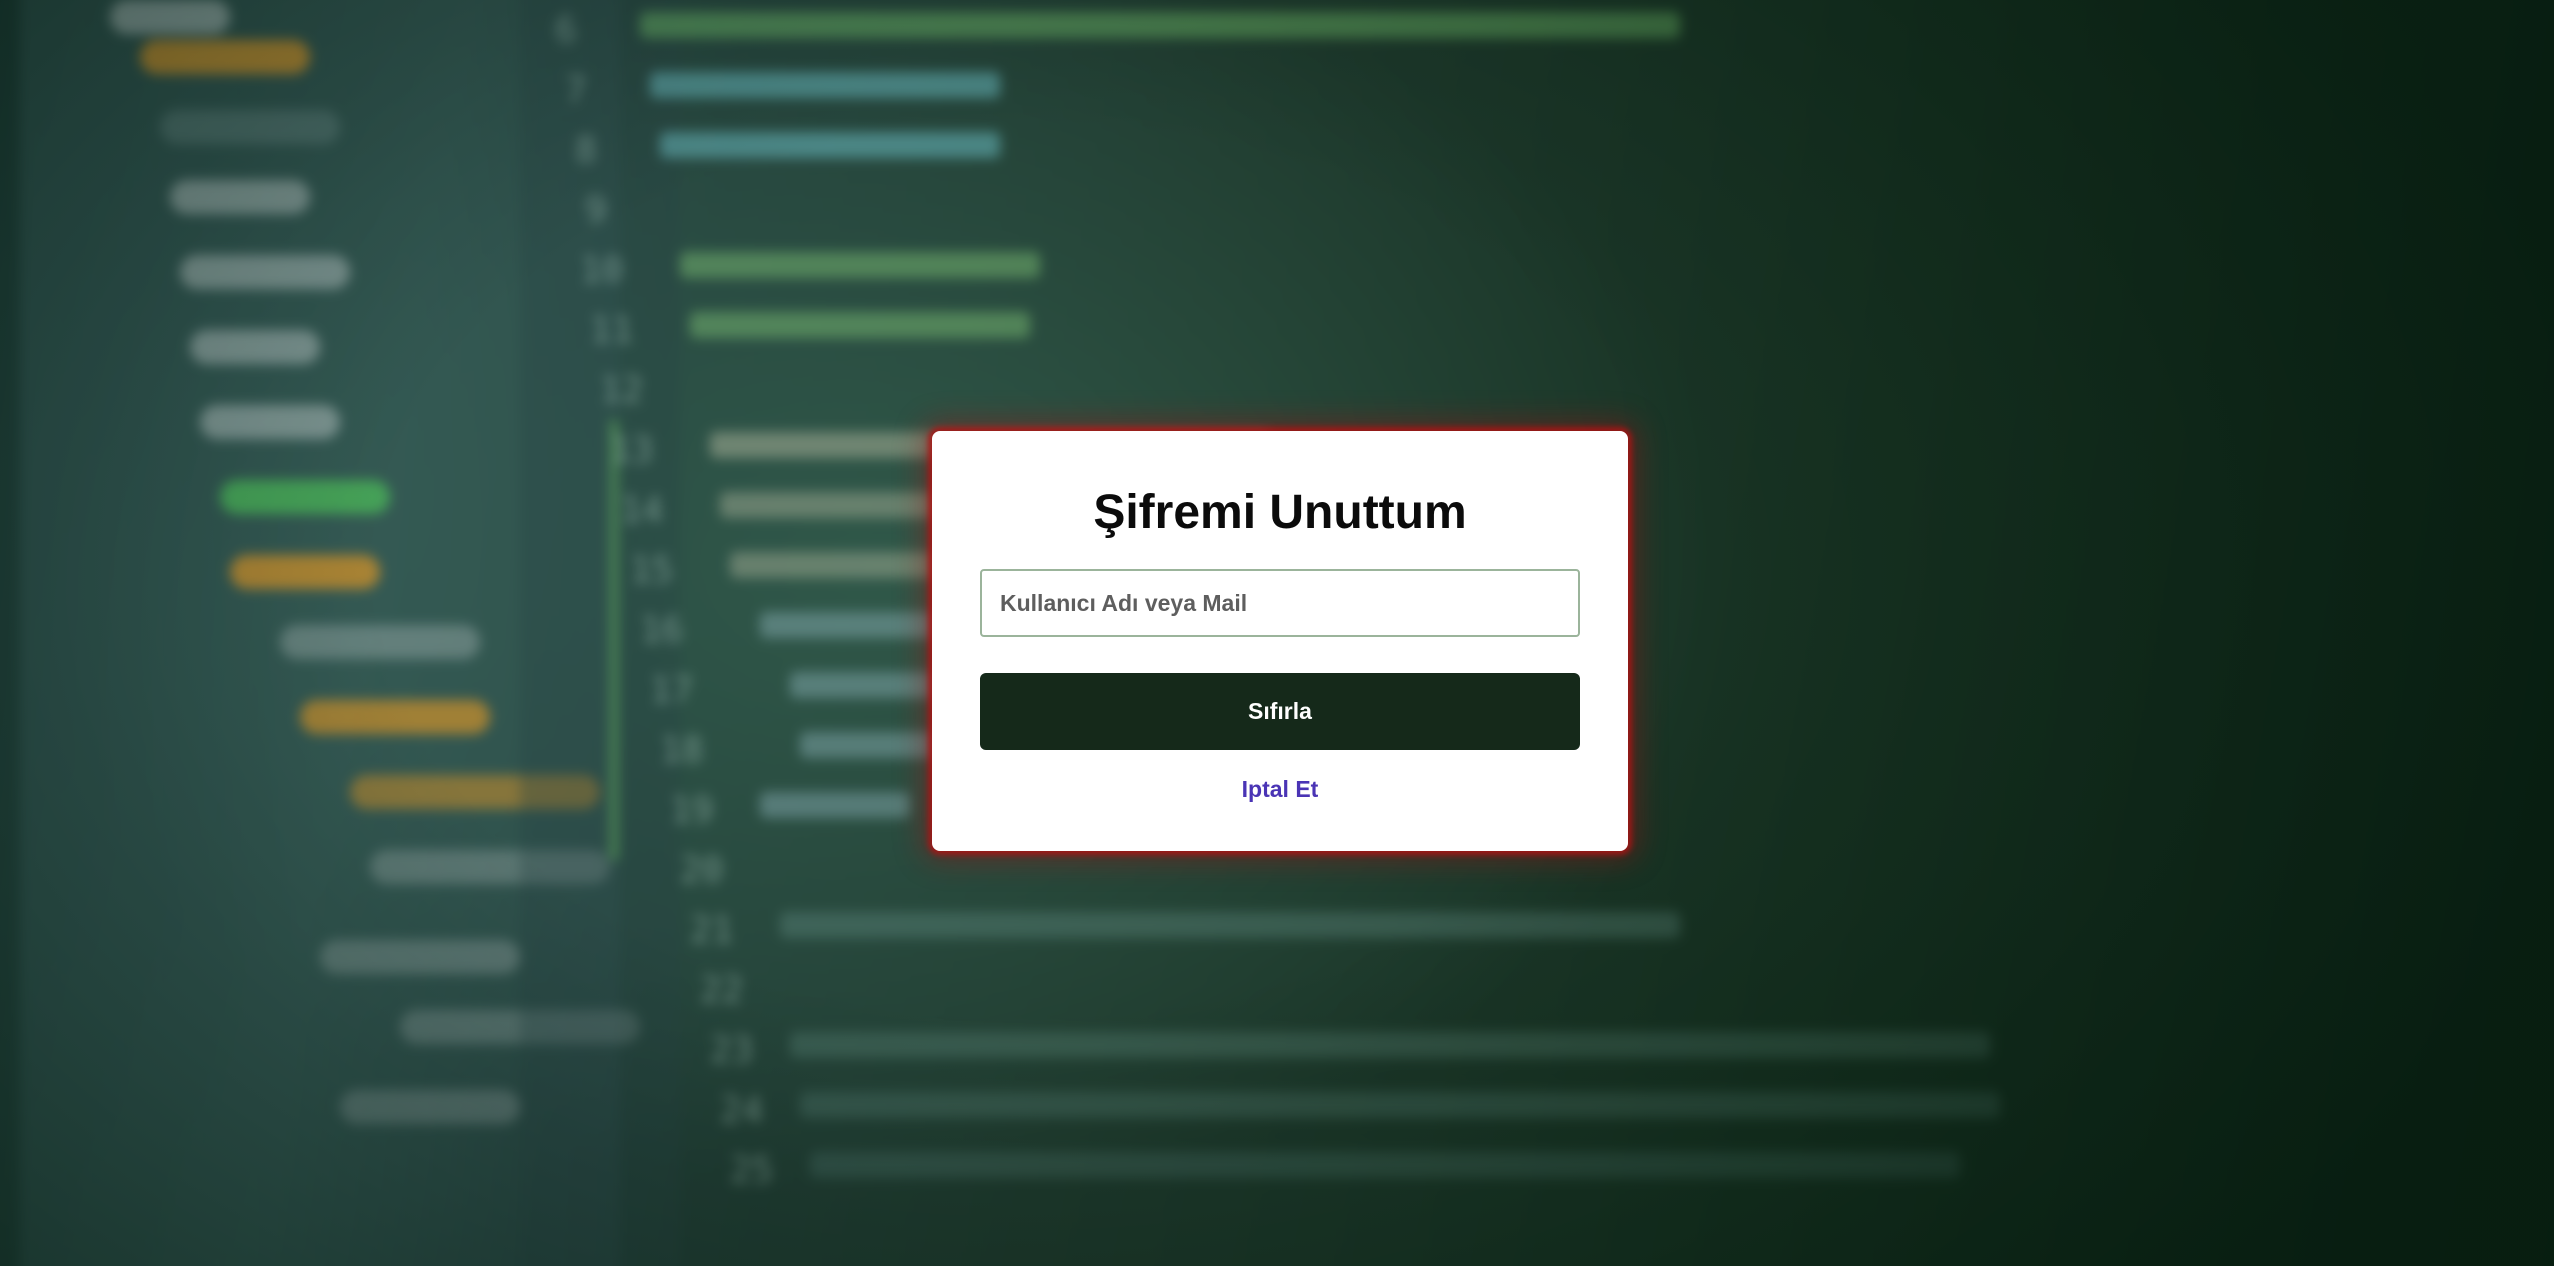  Describe the element at coordinates (1280, 512) in the screenshot. I see `dialog-title: Şifremi Unuttum` at that location.